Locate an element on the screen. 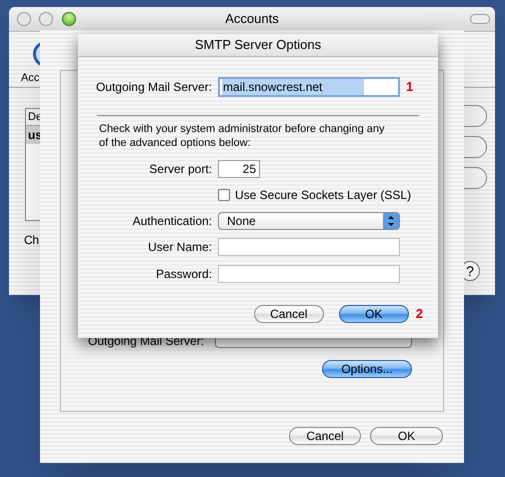 This screenshot has width=505, height=477. callout-number: 2 is located at coordinates (419, 314).